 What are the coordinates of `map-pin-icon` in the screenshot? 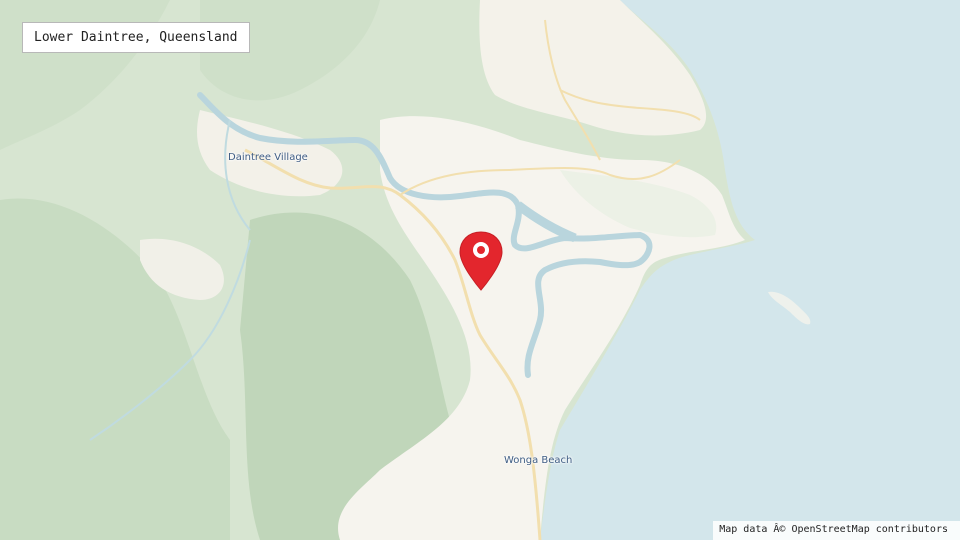 It's located at (481, 261).